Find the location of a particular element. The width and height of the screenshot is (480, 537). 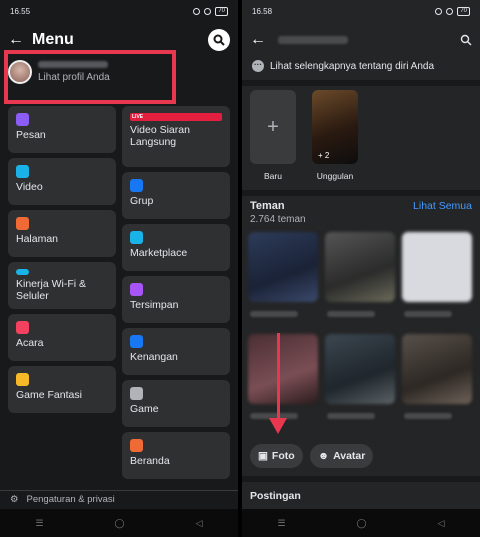

profile-name-blurred is located at coordinates (313, 40).